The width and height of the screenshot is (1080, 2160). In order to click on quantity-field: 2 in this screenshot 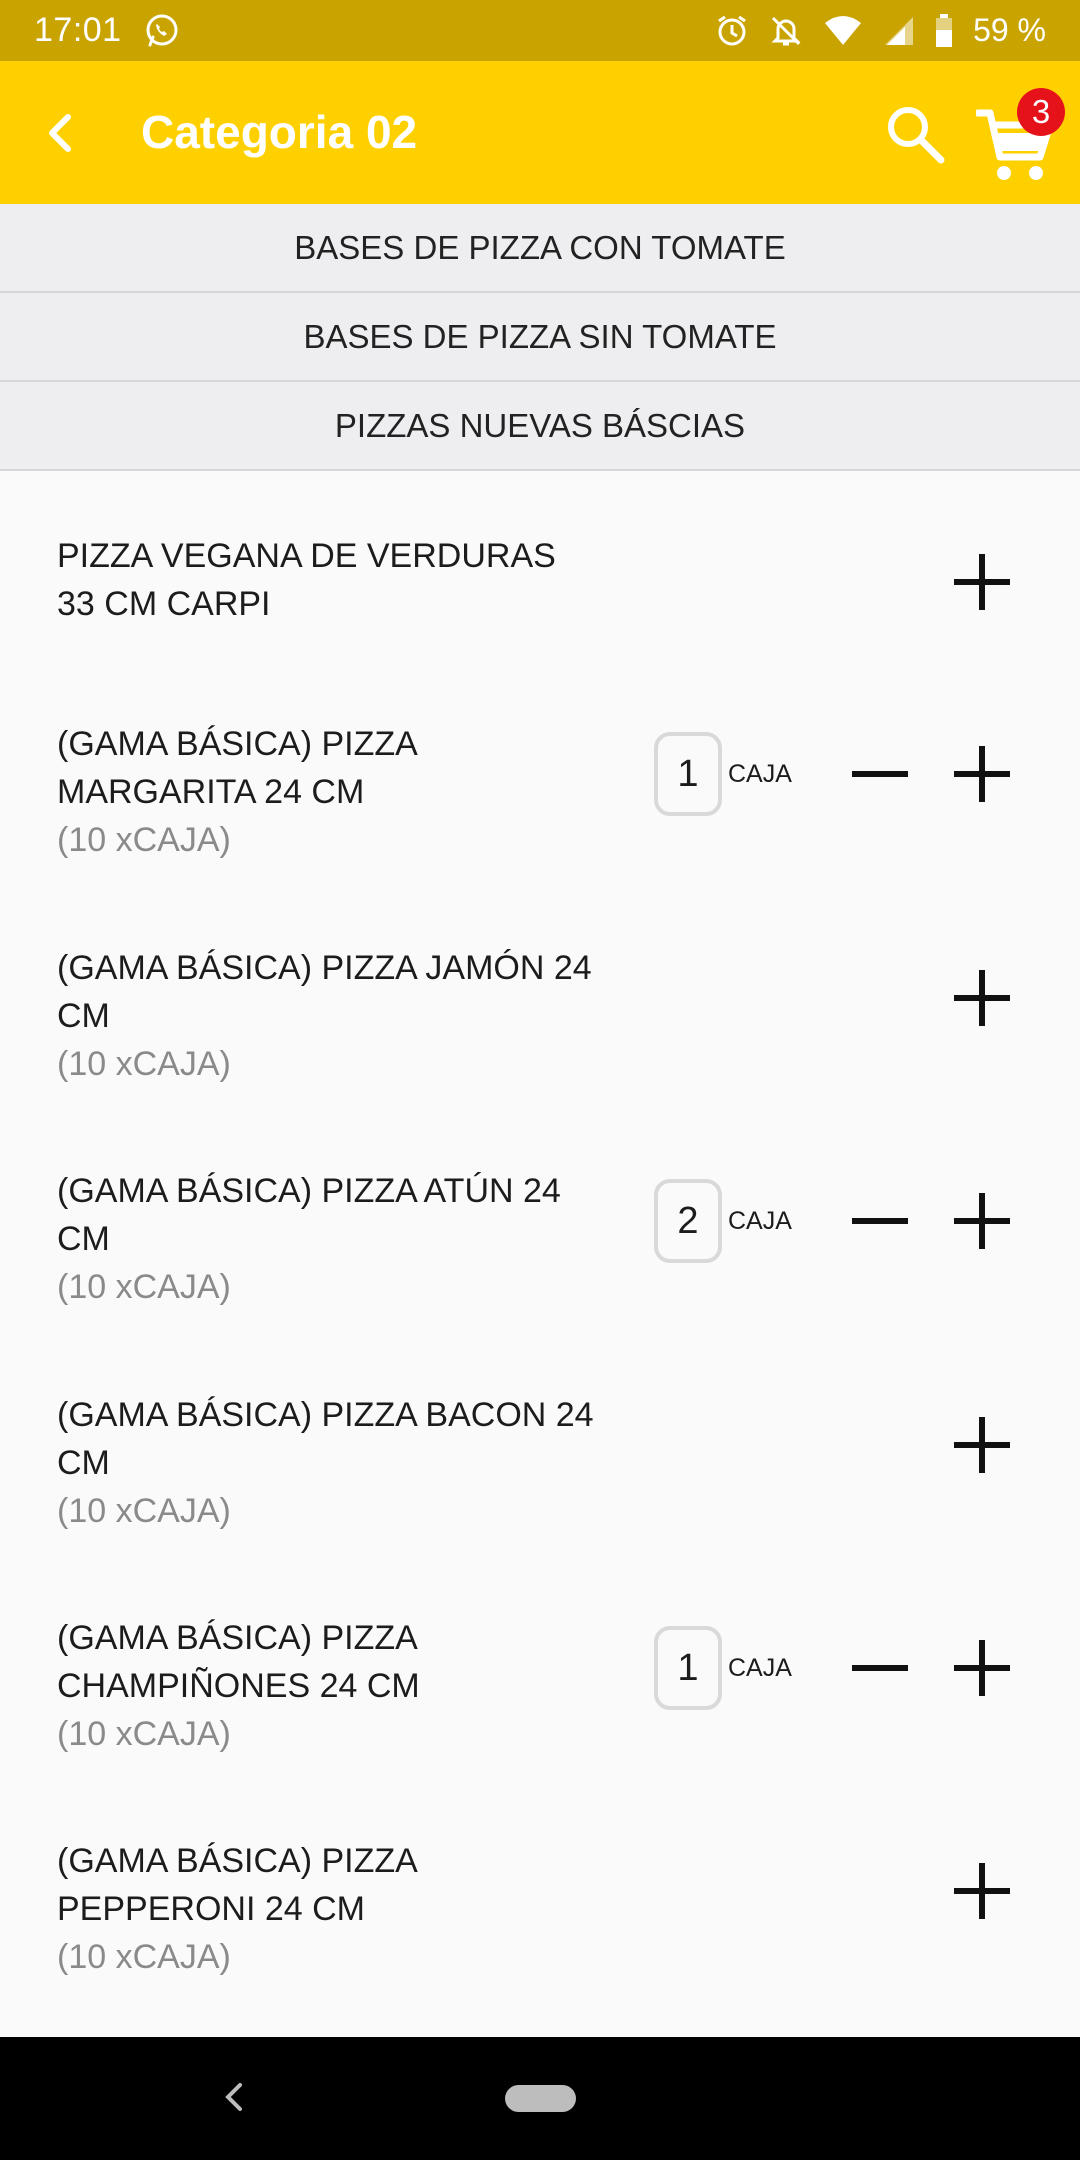, I will do `click(688, 1221)`.